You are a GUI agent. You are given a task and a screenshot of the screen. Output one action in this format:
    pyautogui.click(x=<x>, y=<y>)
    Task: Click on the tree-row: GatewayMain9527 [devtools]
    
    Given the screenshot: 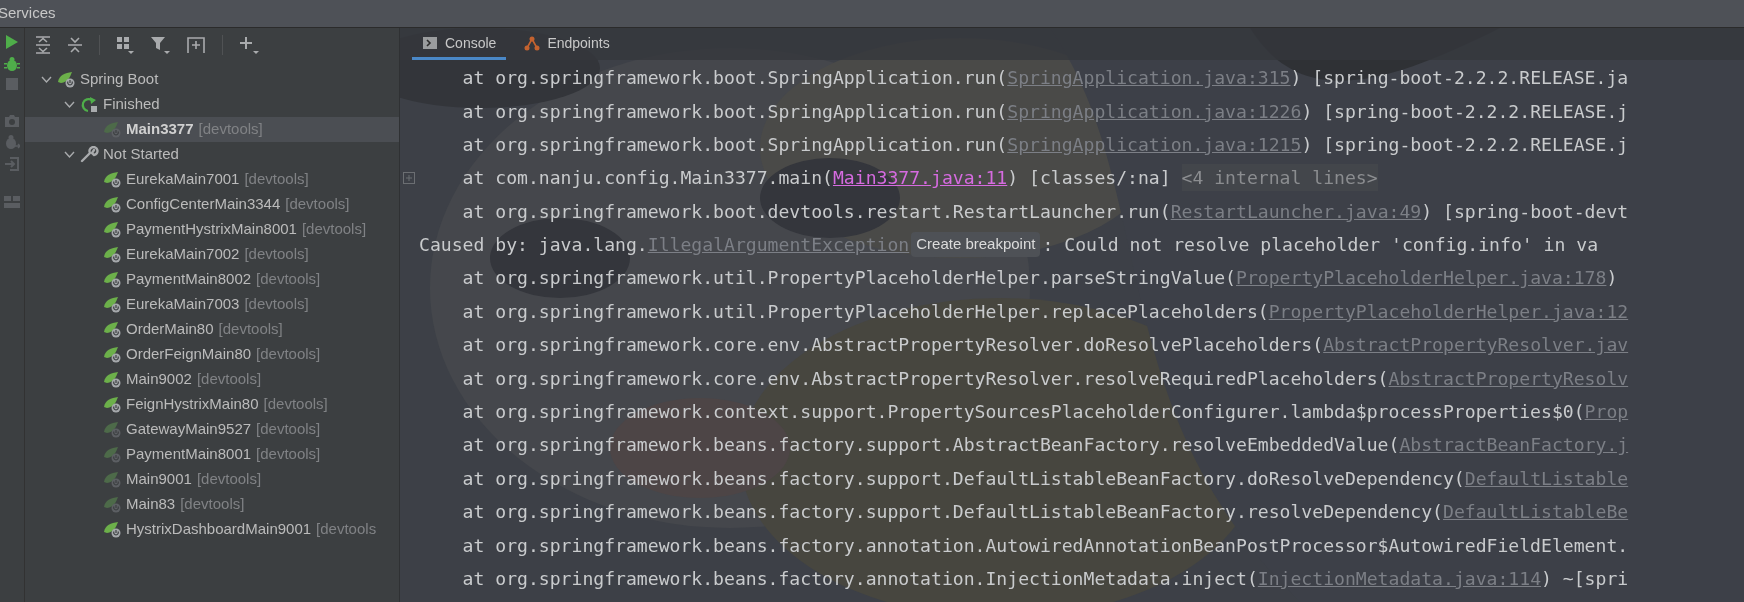 What is the action you would take?
    pyautogui.click(x=212, y=429)
    